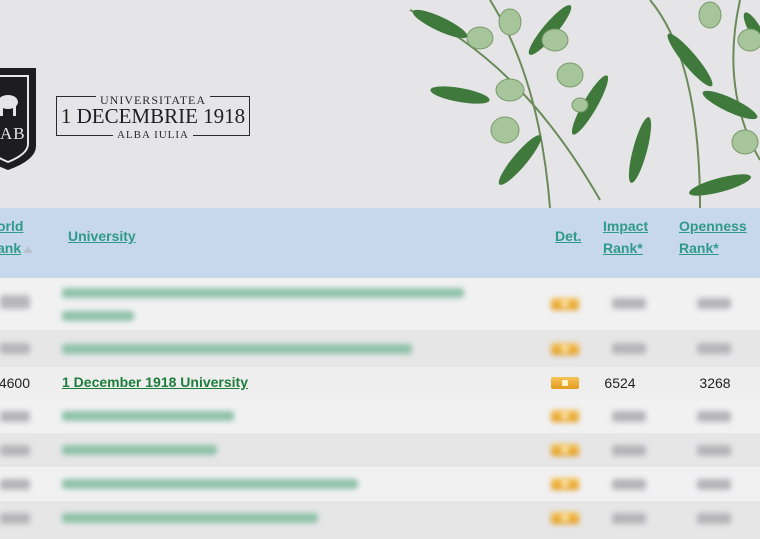 The height and width of the screenshot is (539, 760). I want to click on impact-rank-cell: 6524, so click(620, 383).